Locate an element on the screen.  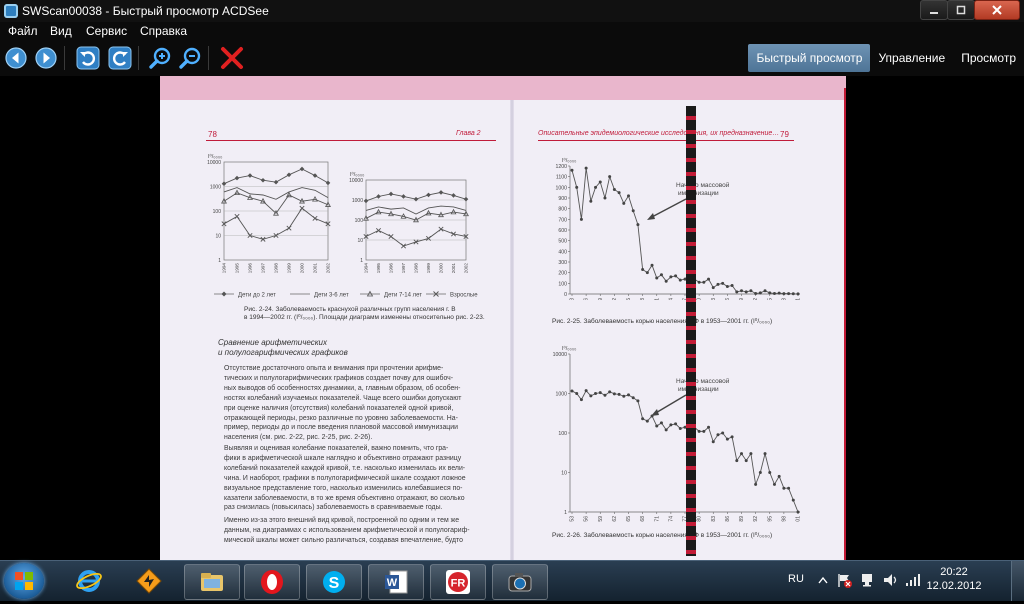
show-desktop-button is located at coordinates (1017, 581).